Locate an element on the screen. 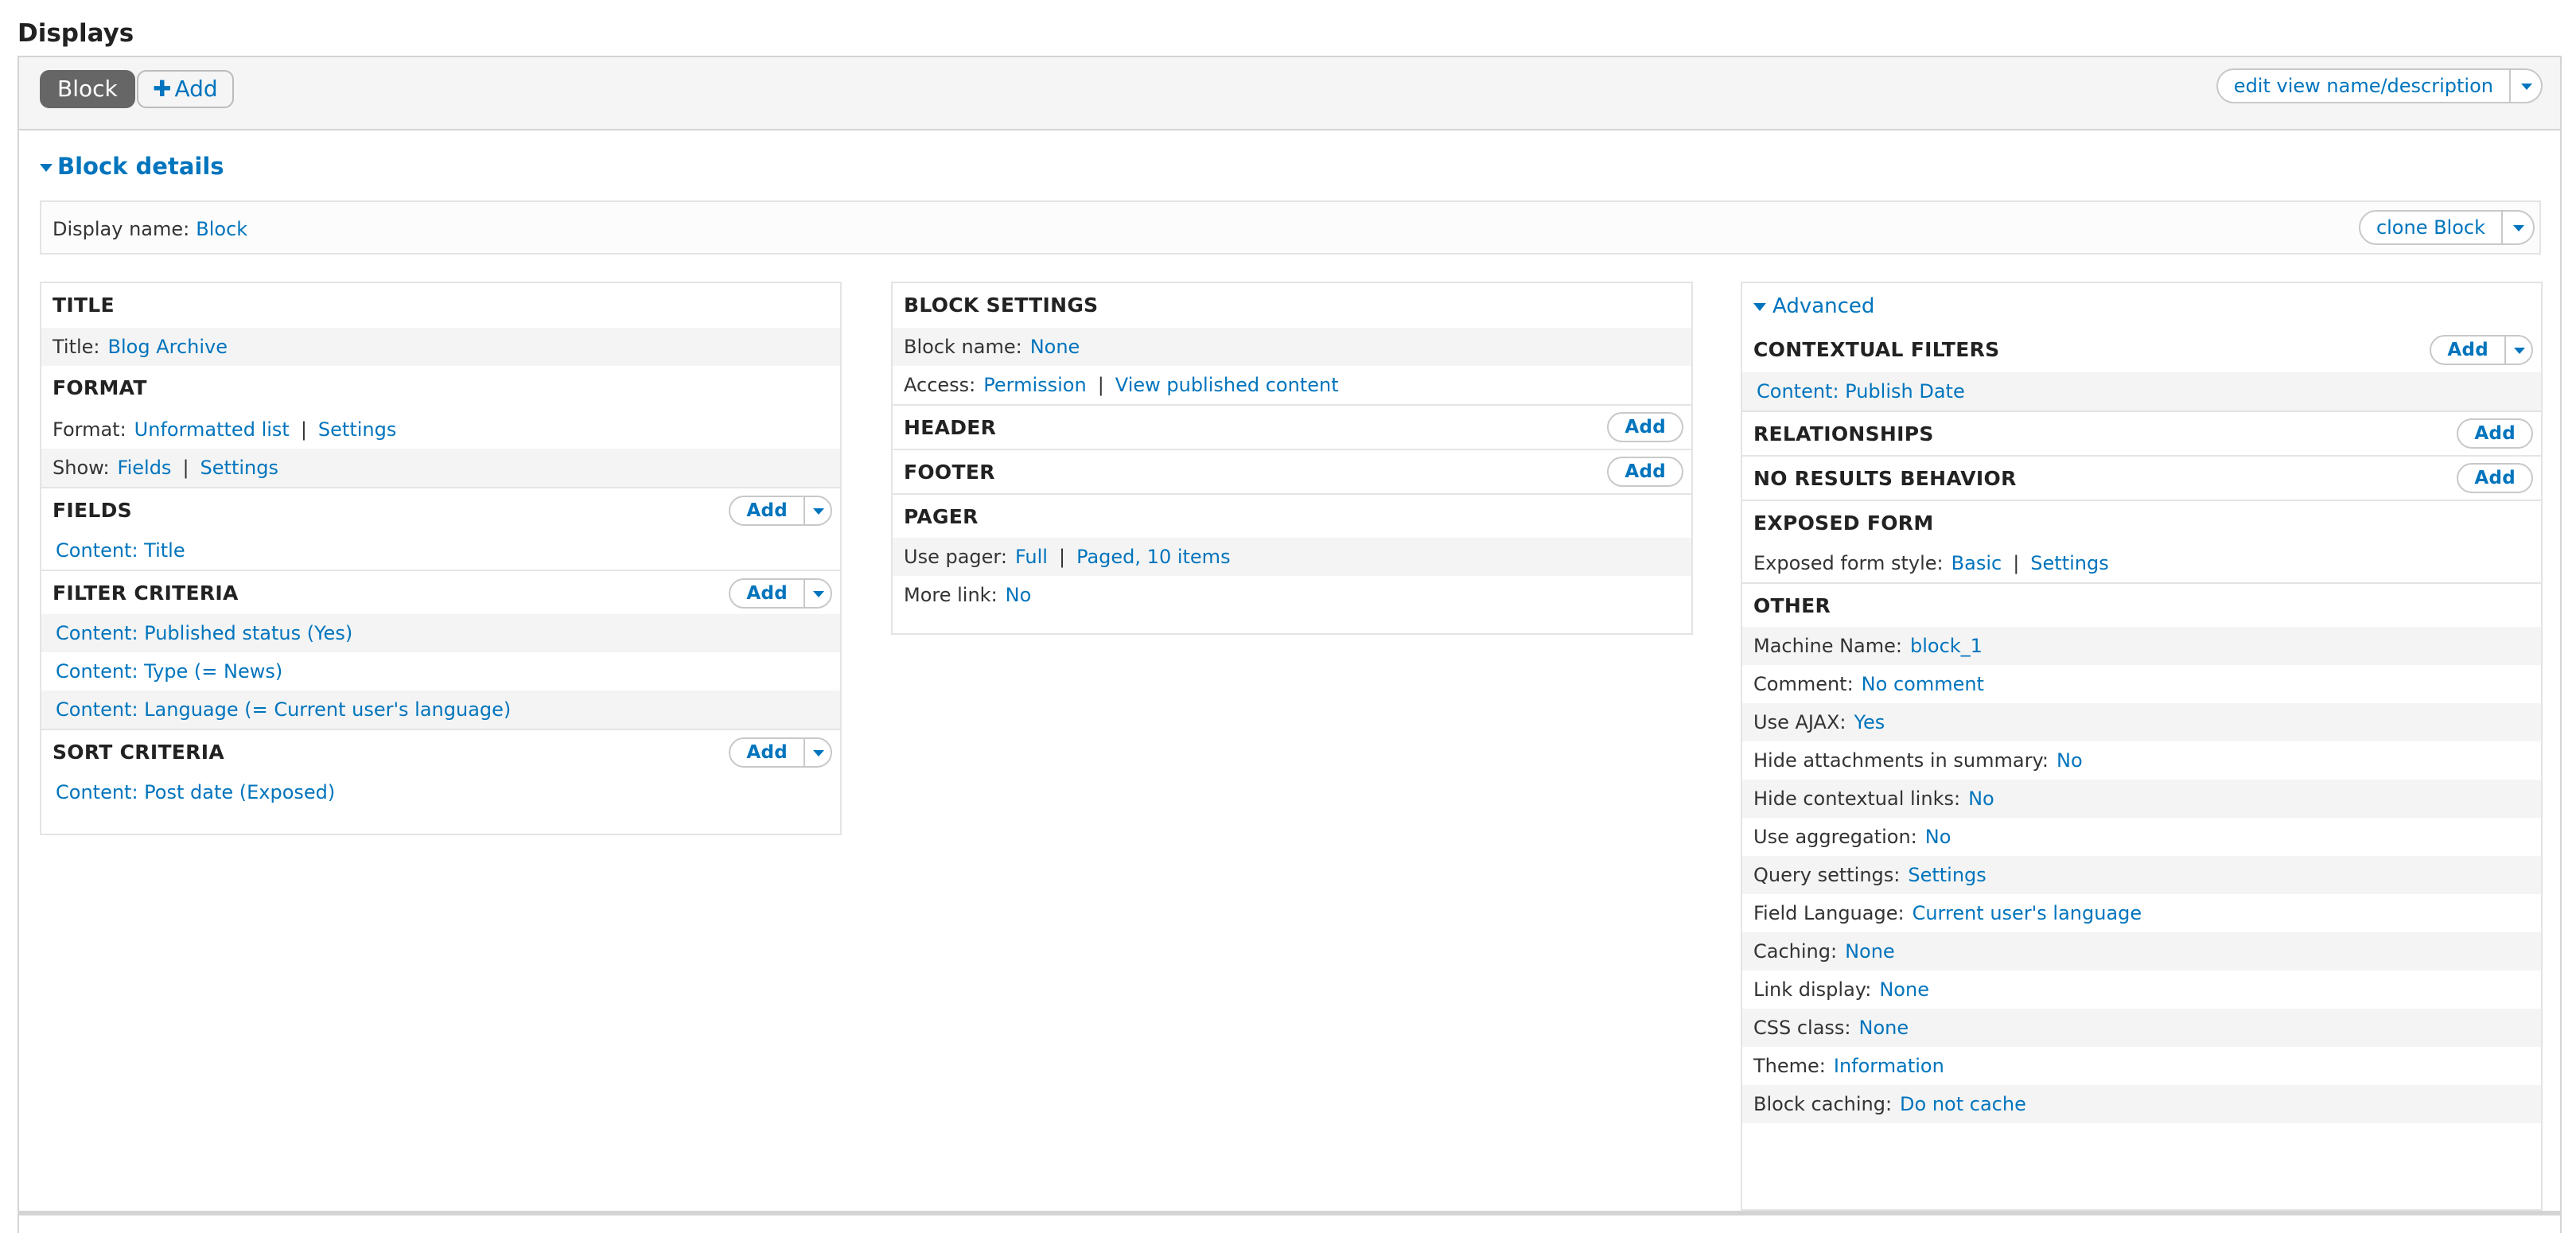 Image resolution: width=2576 pixels, height=1233 pixels. other-row-link: Information is located at coordinates (1889, 1066).